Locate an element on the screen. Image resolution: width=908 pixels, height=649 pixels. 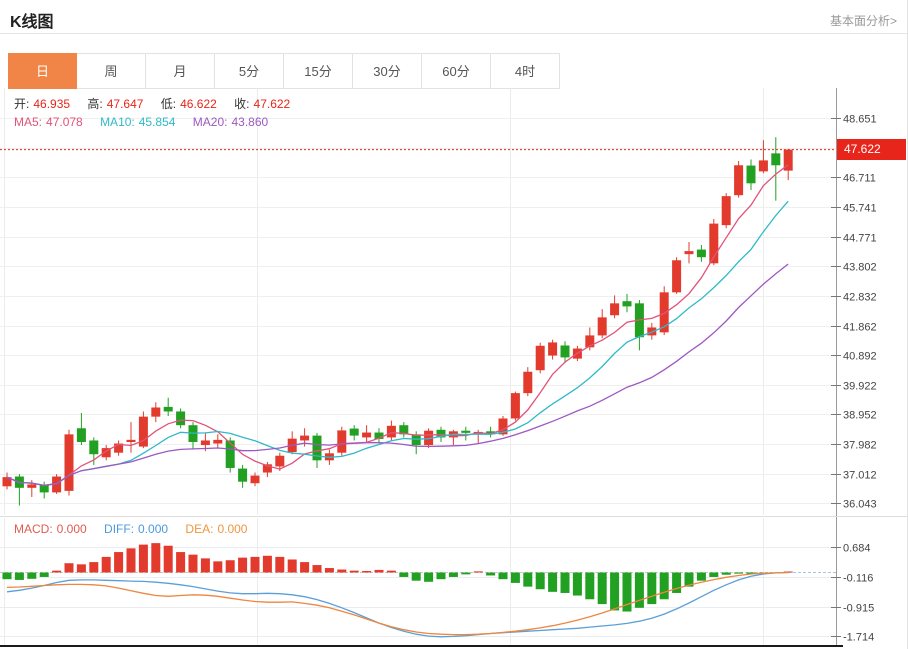
macd-label: MACD: is located at coordinates (33, 529).